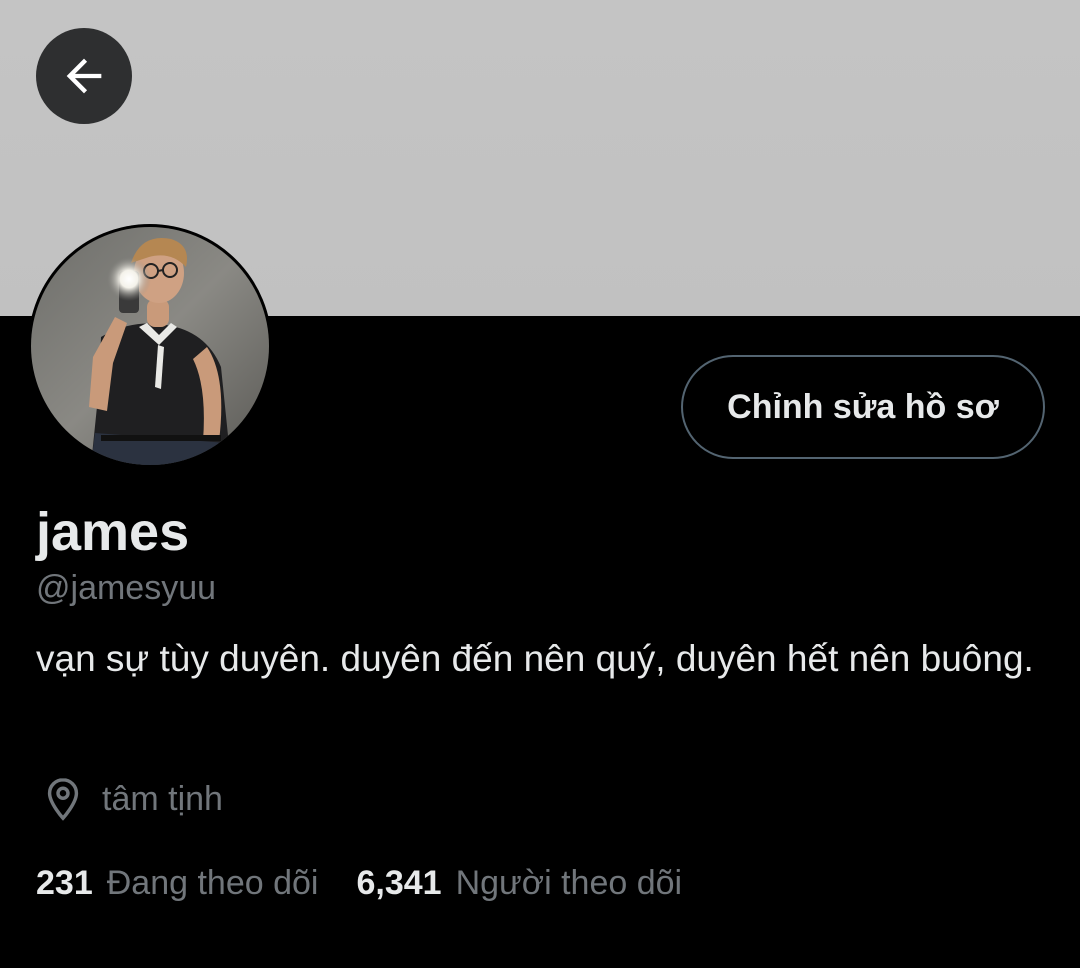  What do you see at coordinates (162, 798) in the screenshot?
I see `location-text: tâm tịnh` at bounding box center [162, 798].